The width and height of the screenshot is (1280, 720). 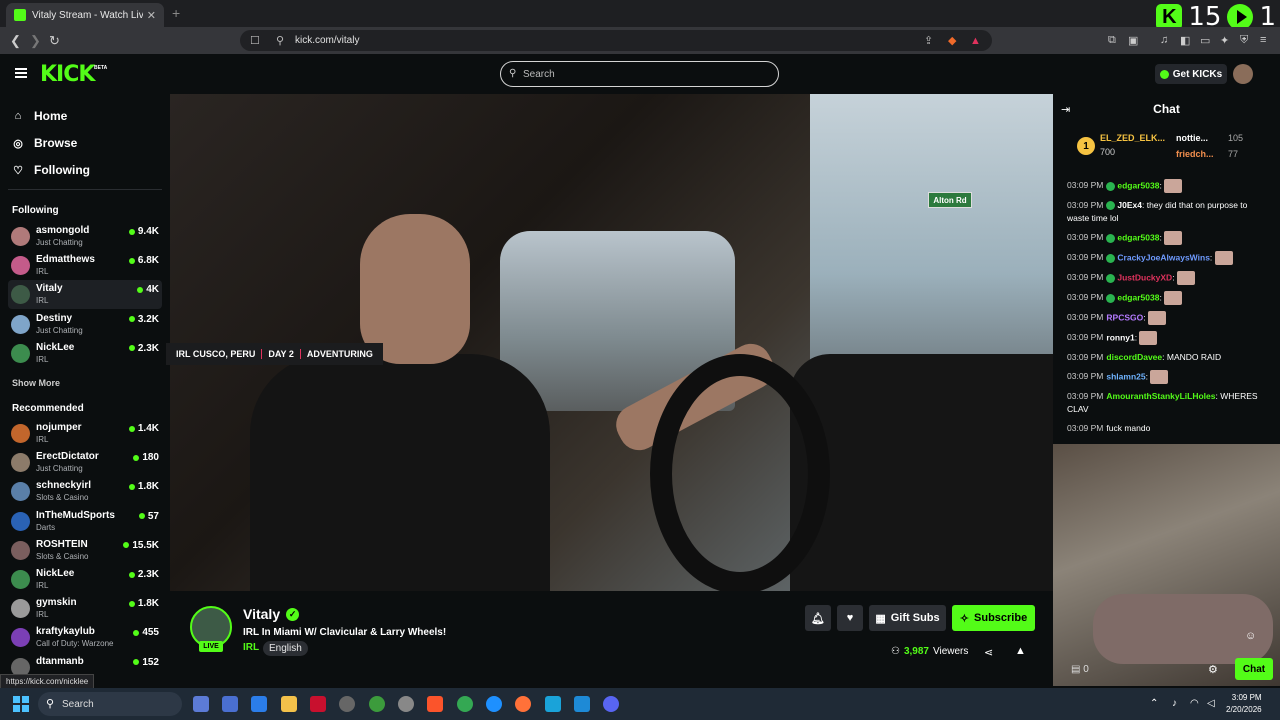 What do you see at coordinates (988, 652) in the screenshot?
I see `share-icon: ⋖` at bounding box center [988, 652].